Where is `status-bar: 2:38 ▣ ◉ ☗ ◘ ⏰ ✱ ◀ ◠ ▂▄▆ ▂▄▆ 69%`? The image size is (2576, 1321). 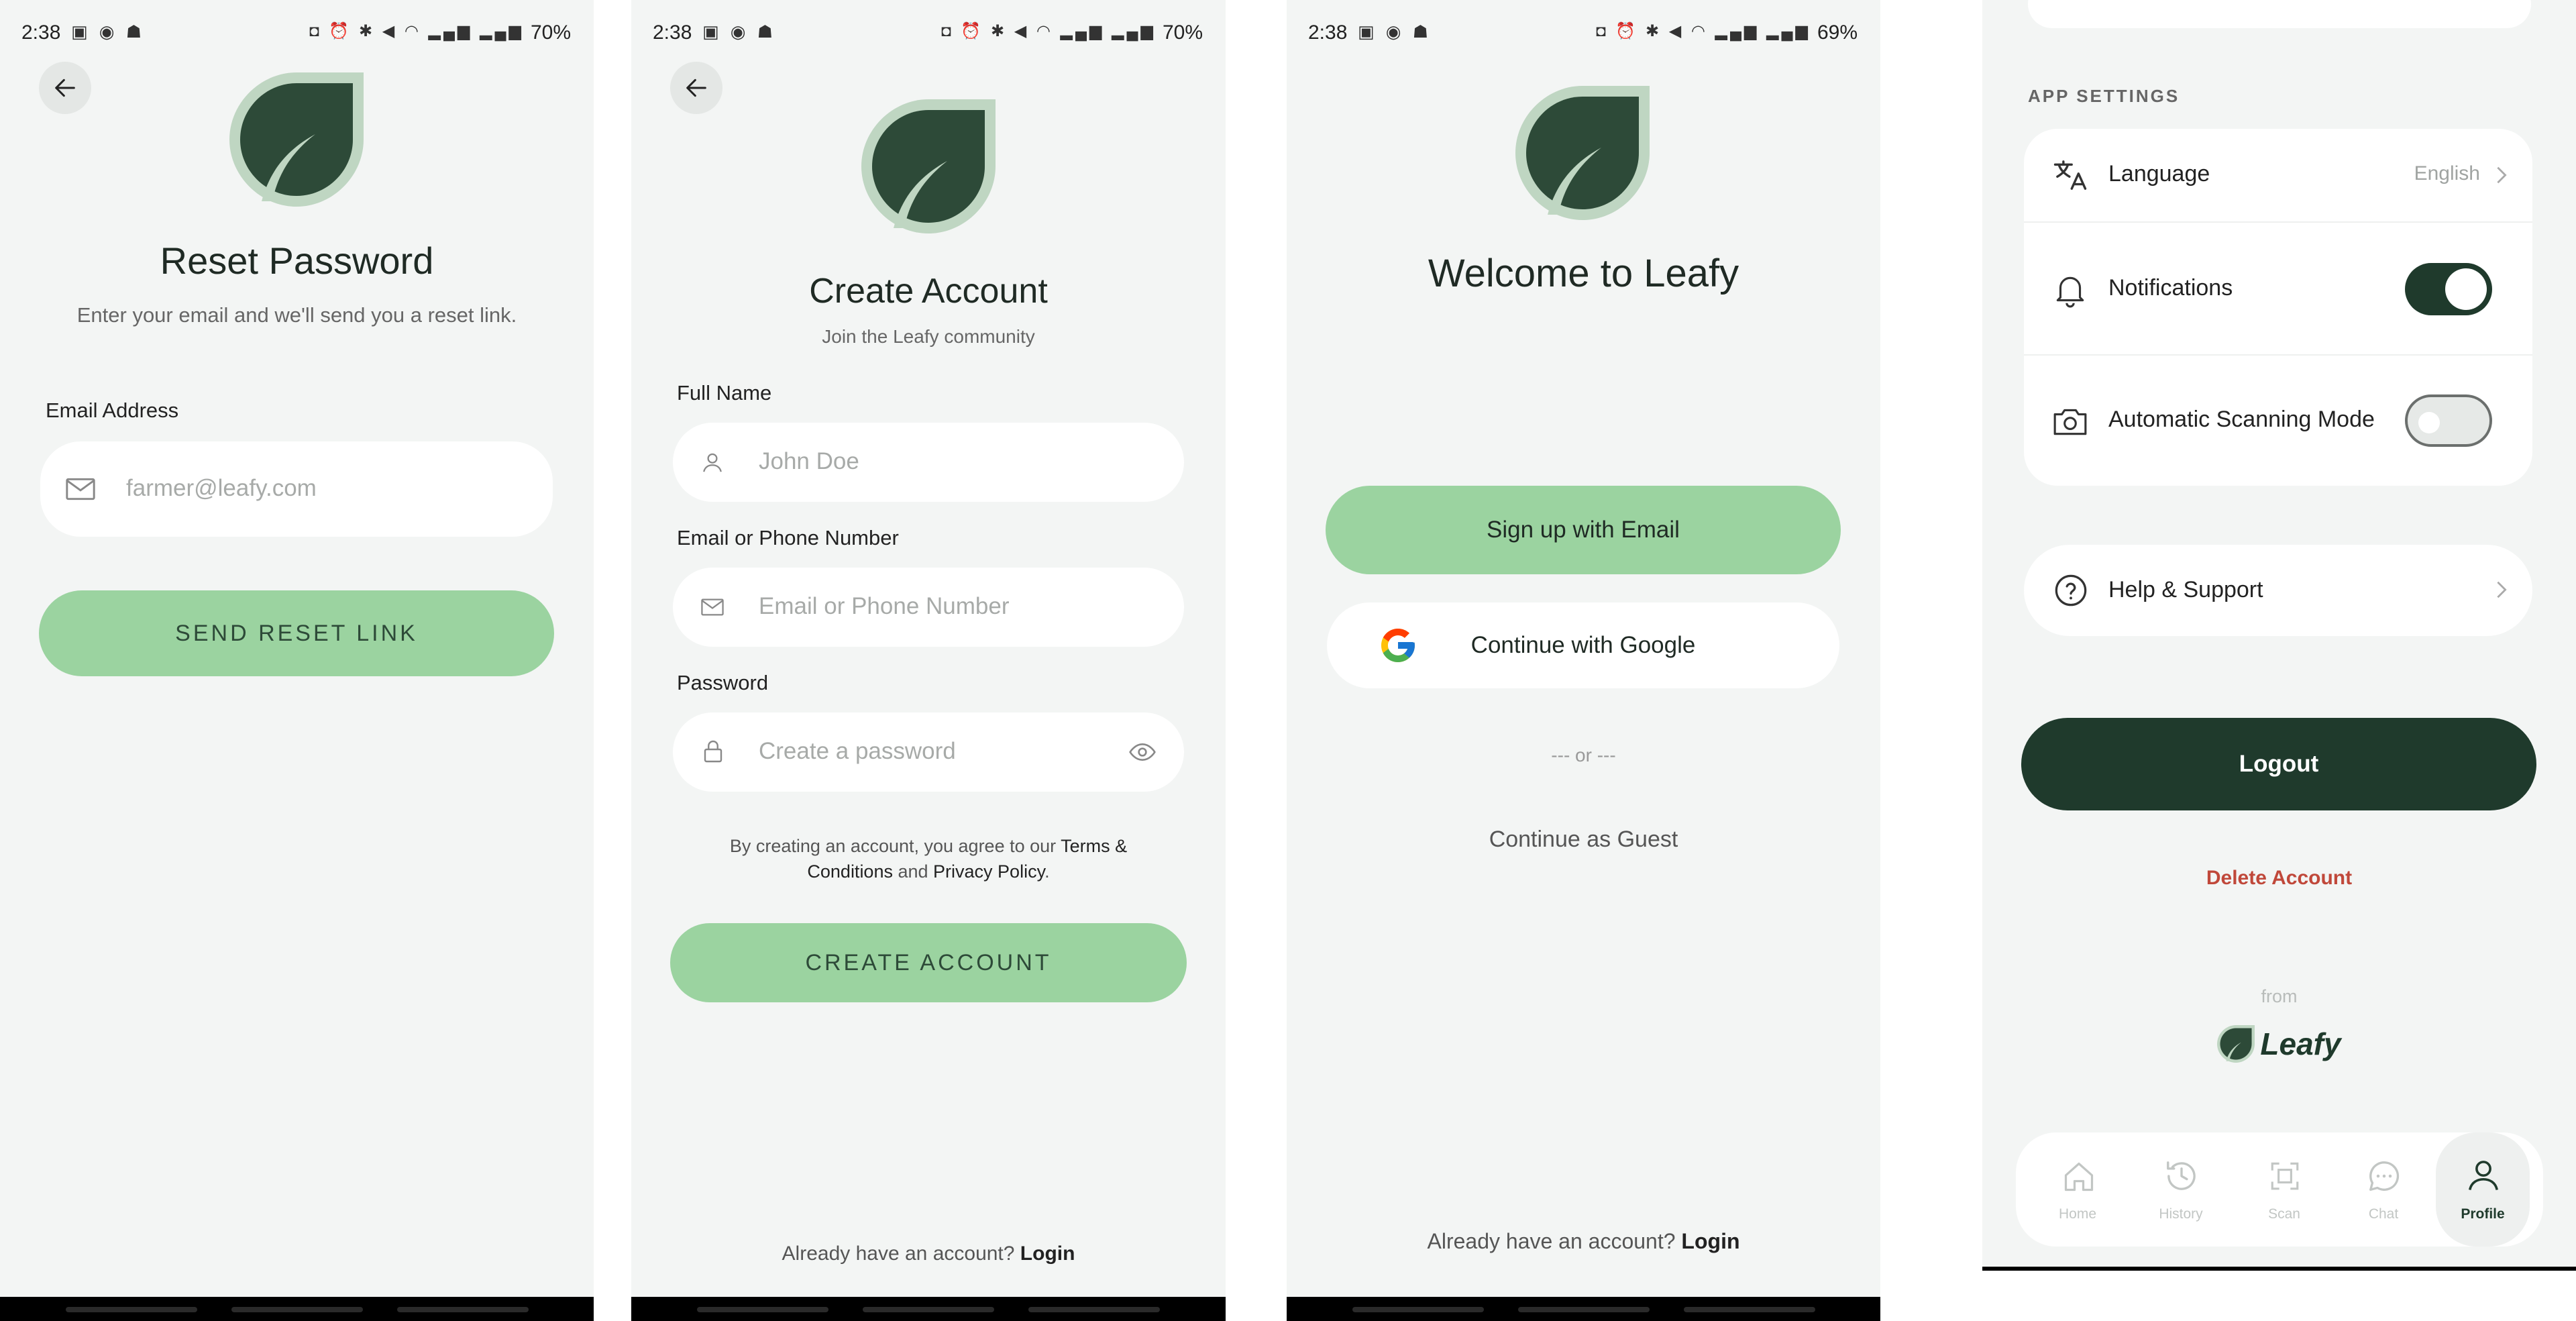 status-bar: 2:38 ▣ ◉ ☗ ◘ ⏰ ✱ ◀ ◠ ▂▄▆ ▂▄▆ 69% is located at coordinates (1583, 33).